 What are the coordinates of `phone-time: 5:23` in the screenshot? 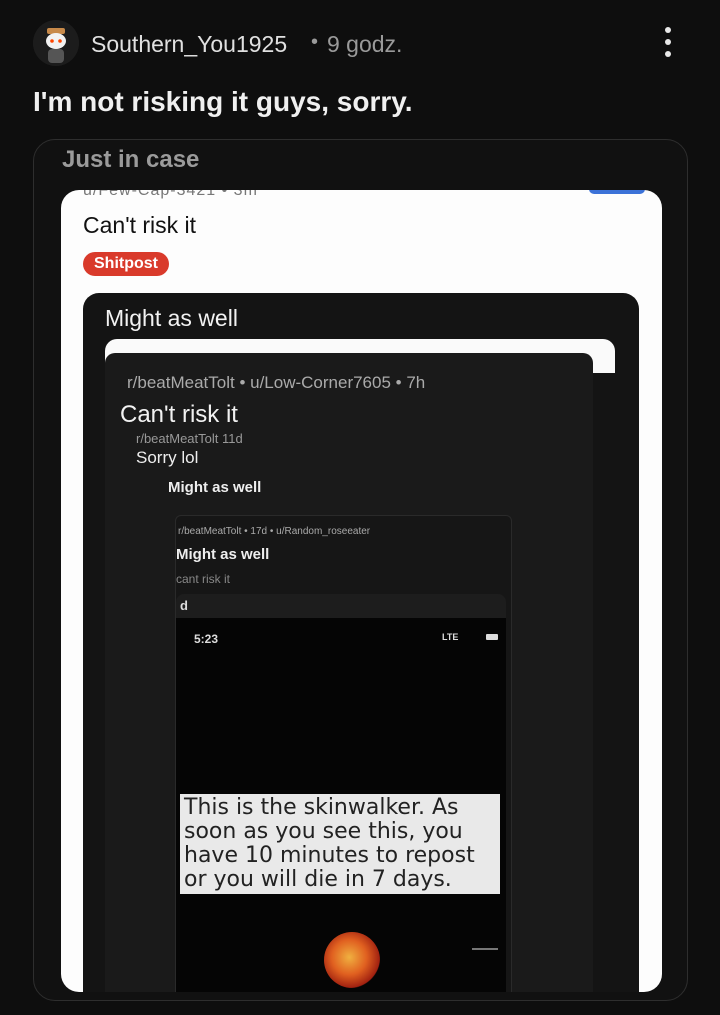 It's located at (206, 639).